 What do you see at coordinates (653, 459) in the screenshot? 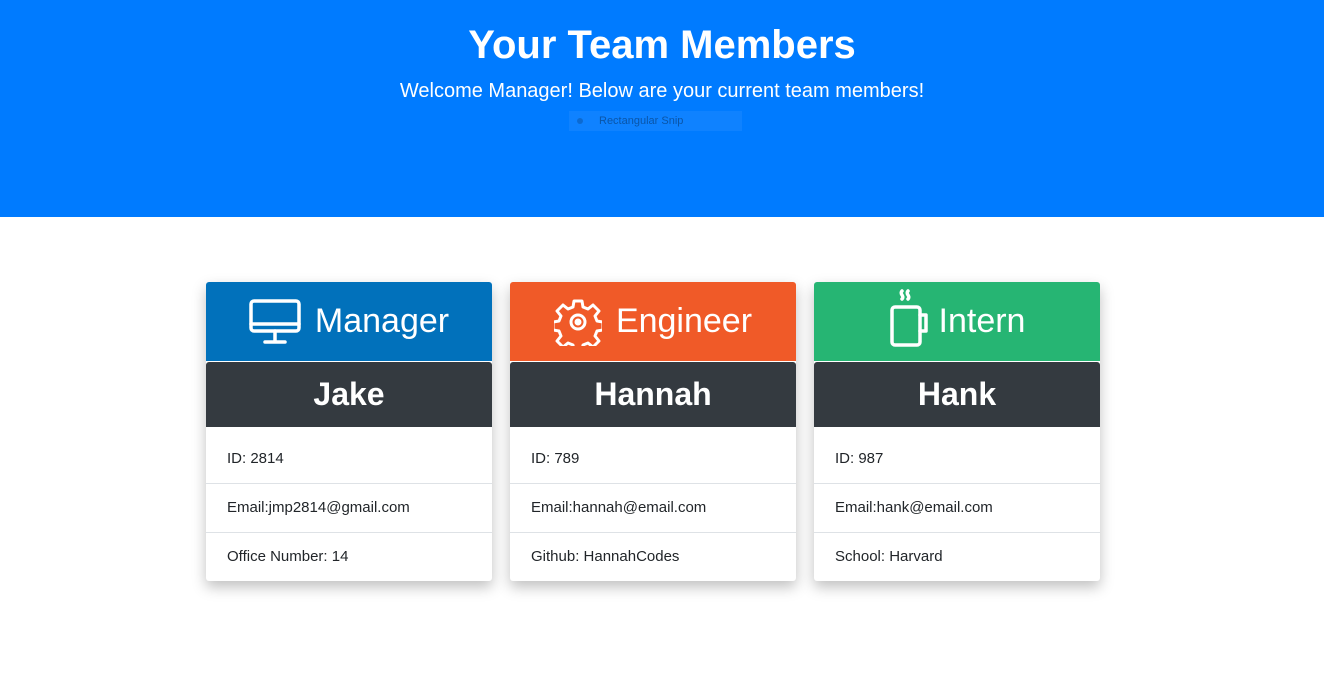
I see `card-id: ID: 789` at bounding box center [653, 459].